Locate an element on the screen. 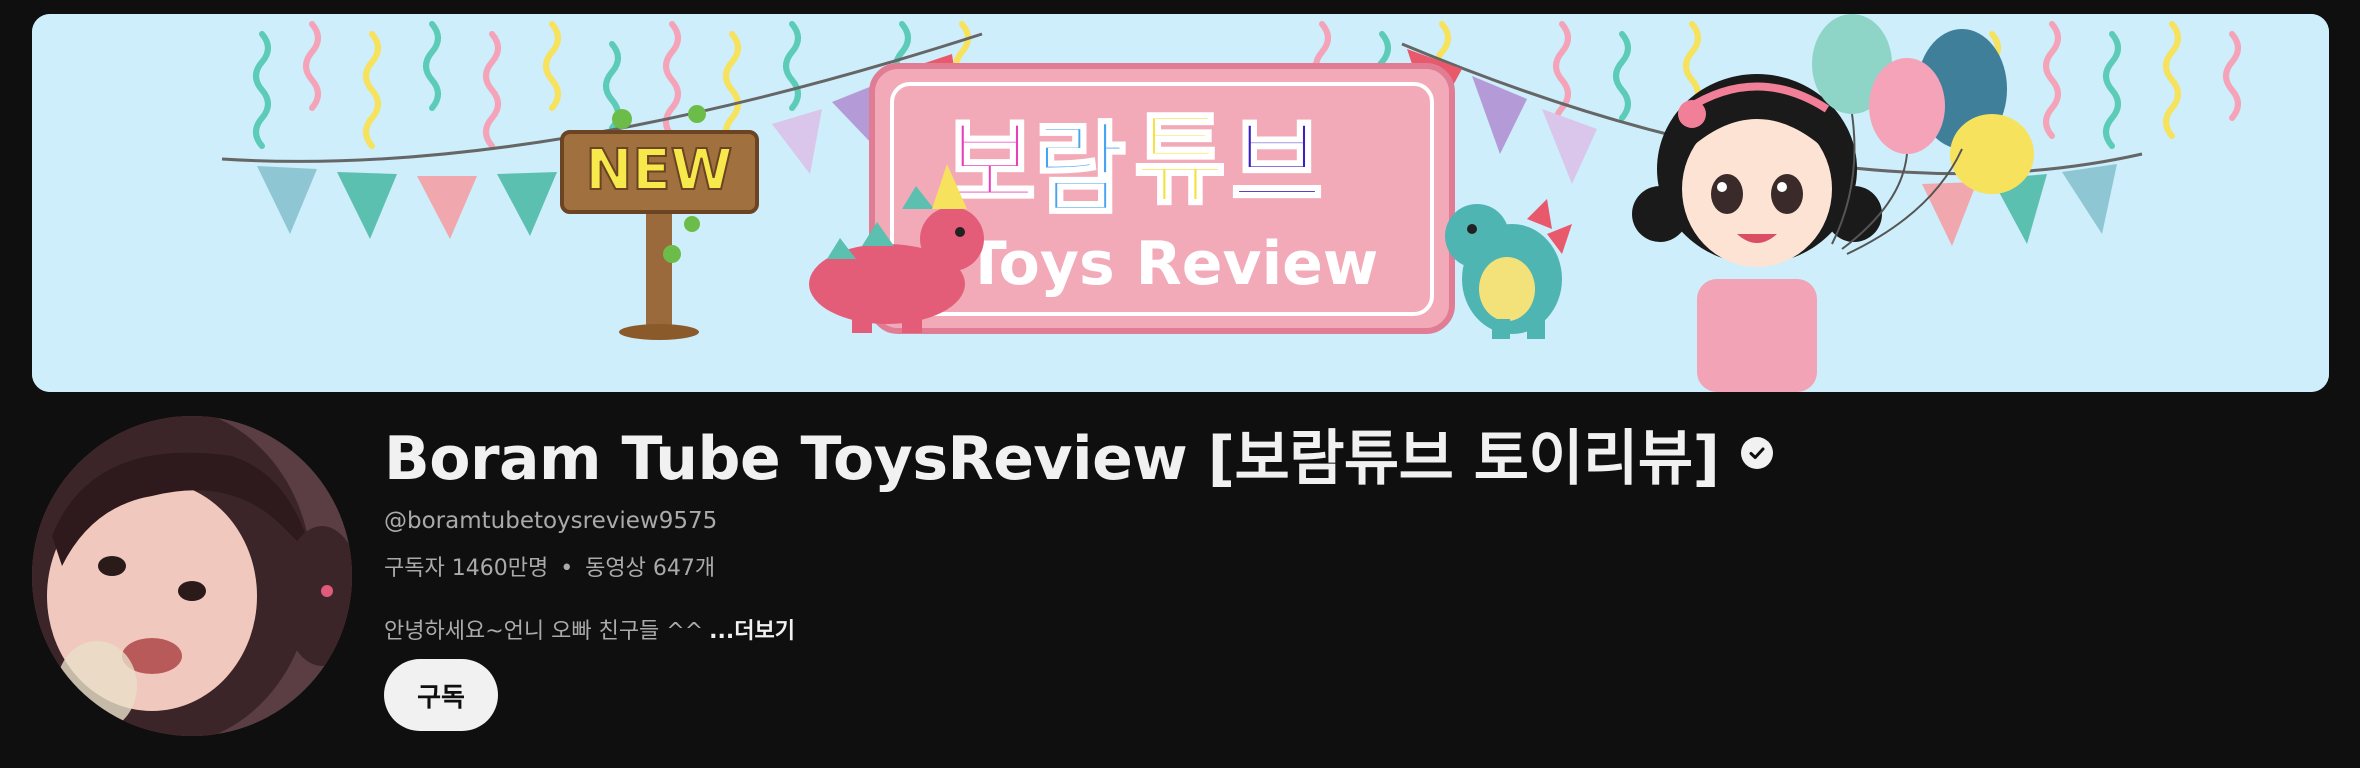 This screenshot has height=768, width=2360. logo-char-3: 튜 is located at coordinates (1180, 159).